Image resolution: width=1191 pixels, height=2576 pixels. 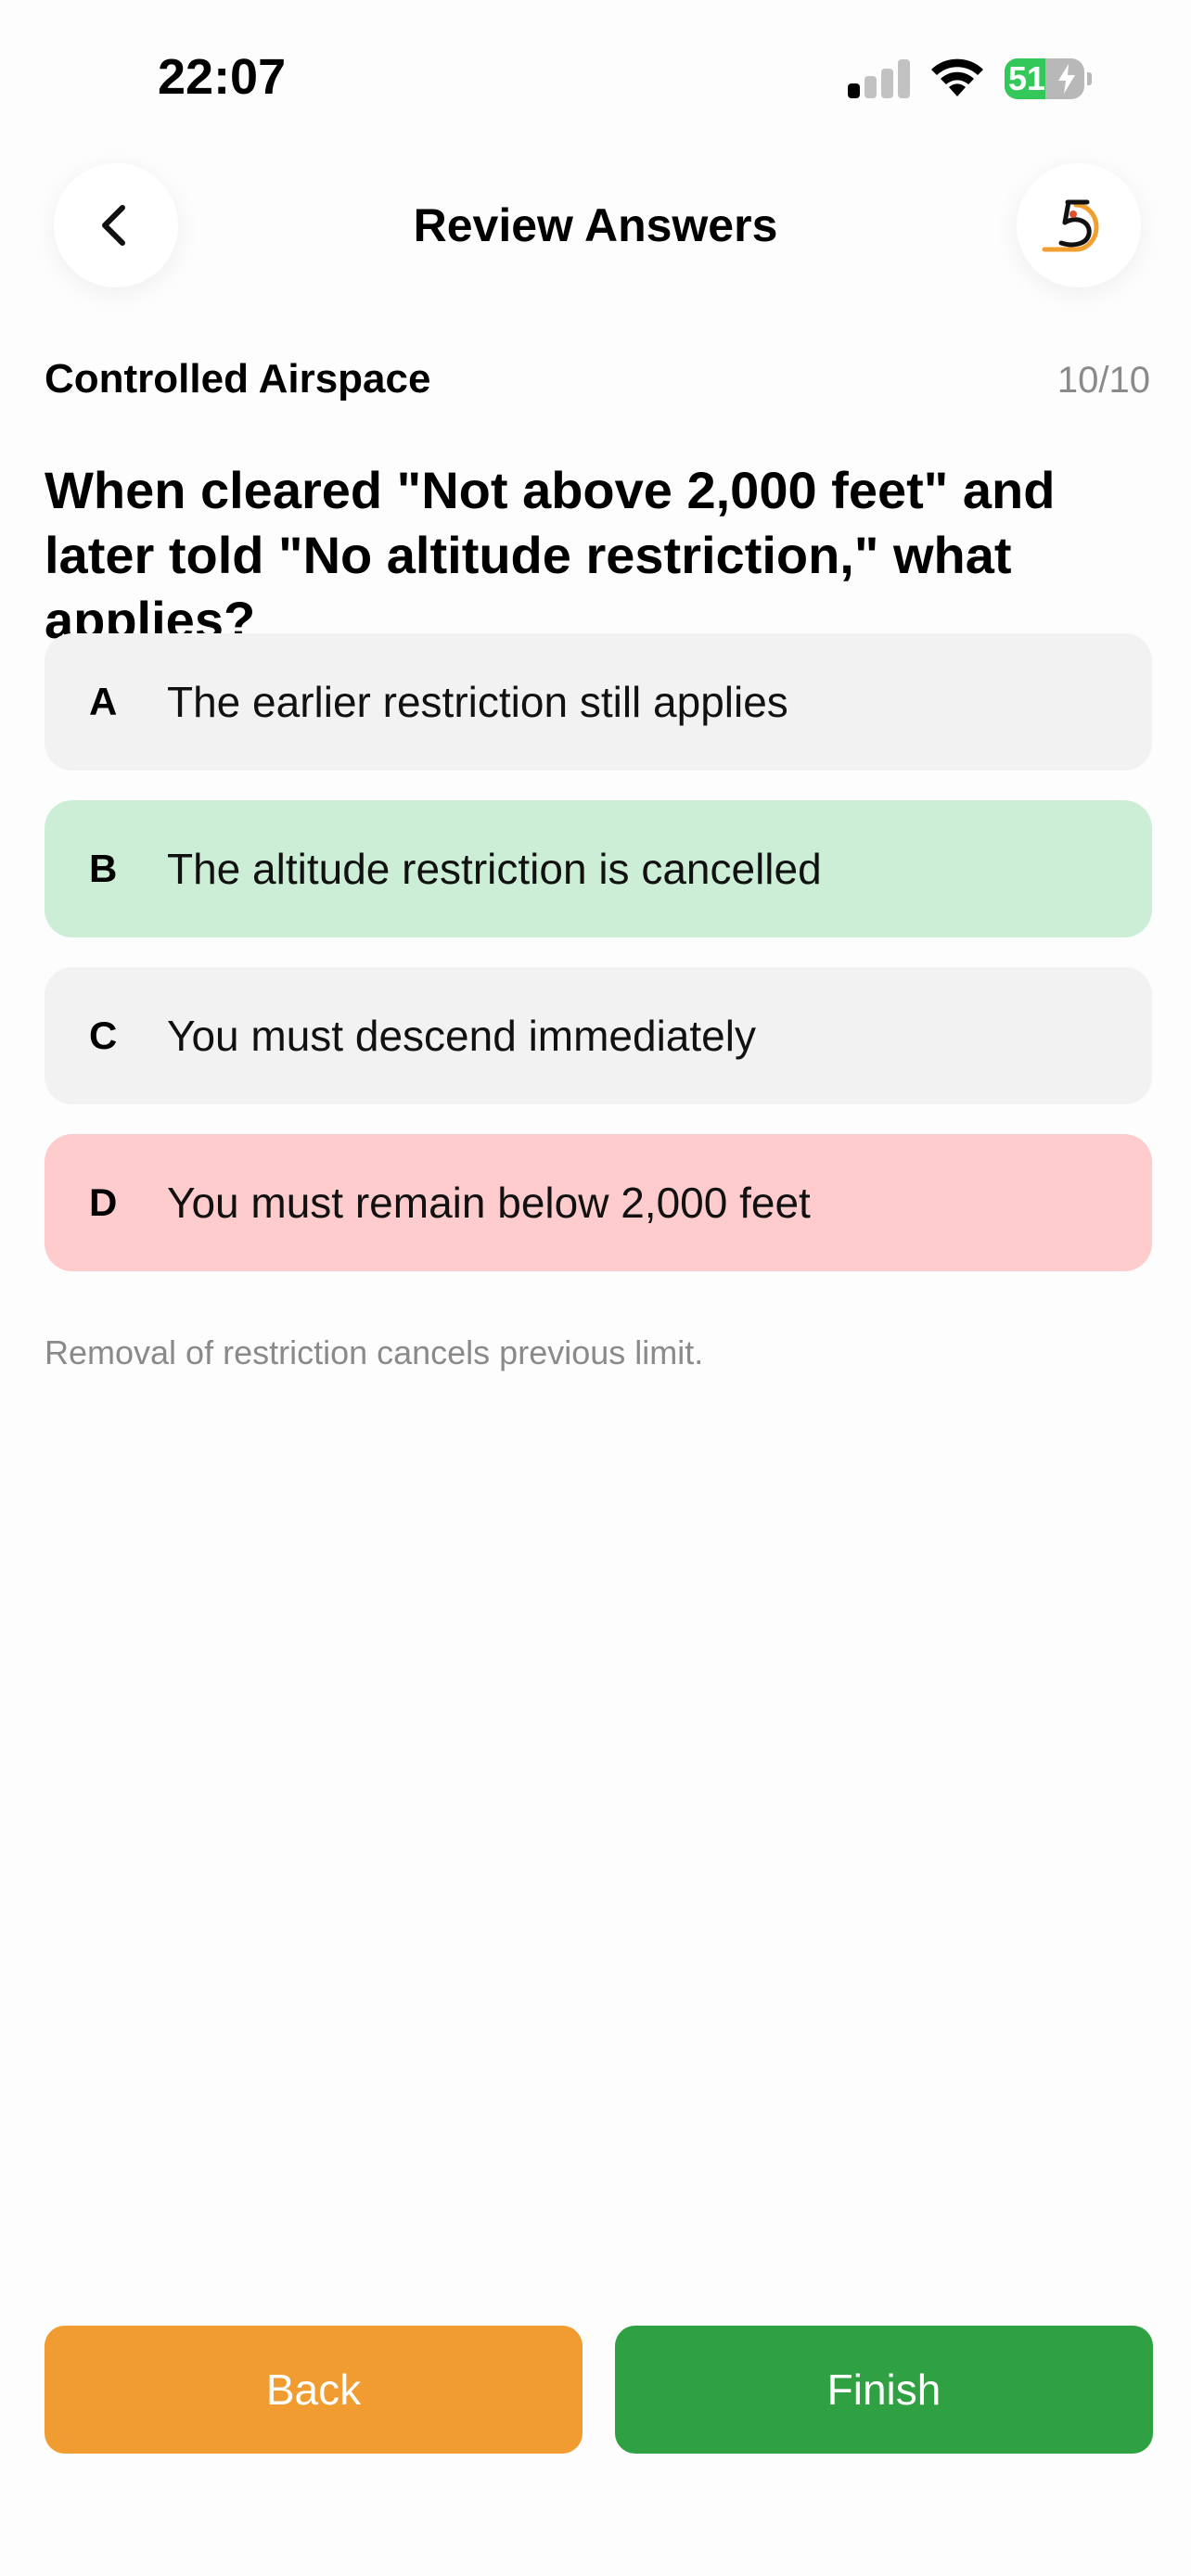 I want to click on answer-option-b: B The altitude restriction is cancelled, so click(x=598, y=869).